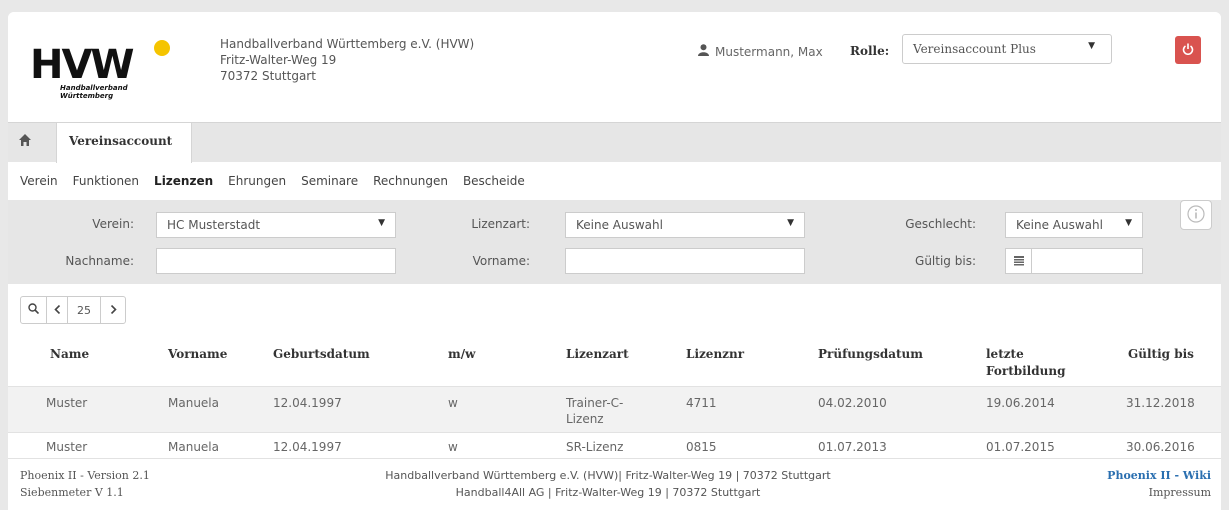 The image size is (1229, 510). What do you see at coordinates (321, 354) in the screenshot?
I see `column-header-geburtsdatum: Geburtsdatum` at bounding box center [321, 354].